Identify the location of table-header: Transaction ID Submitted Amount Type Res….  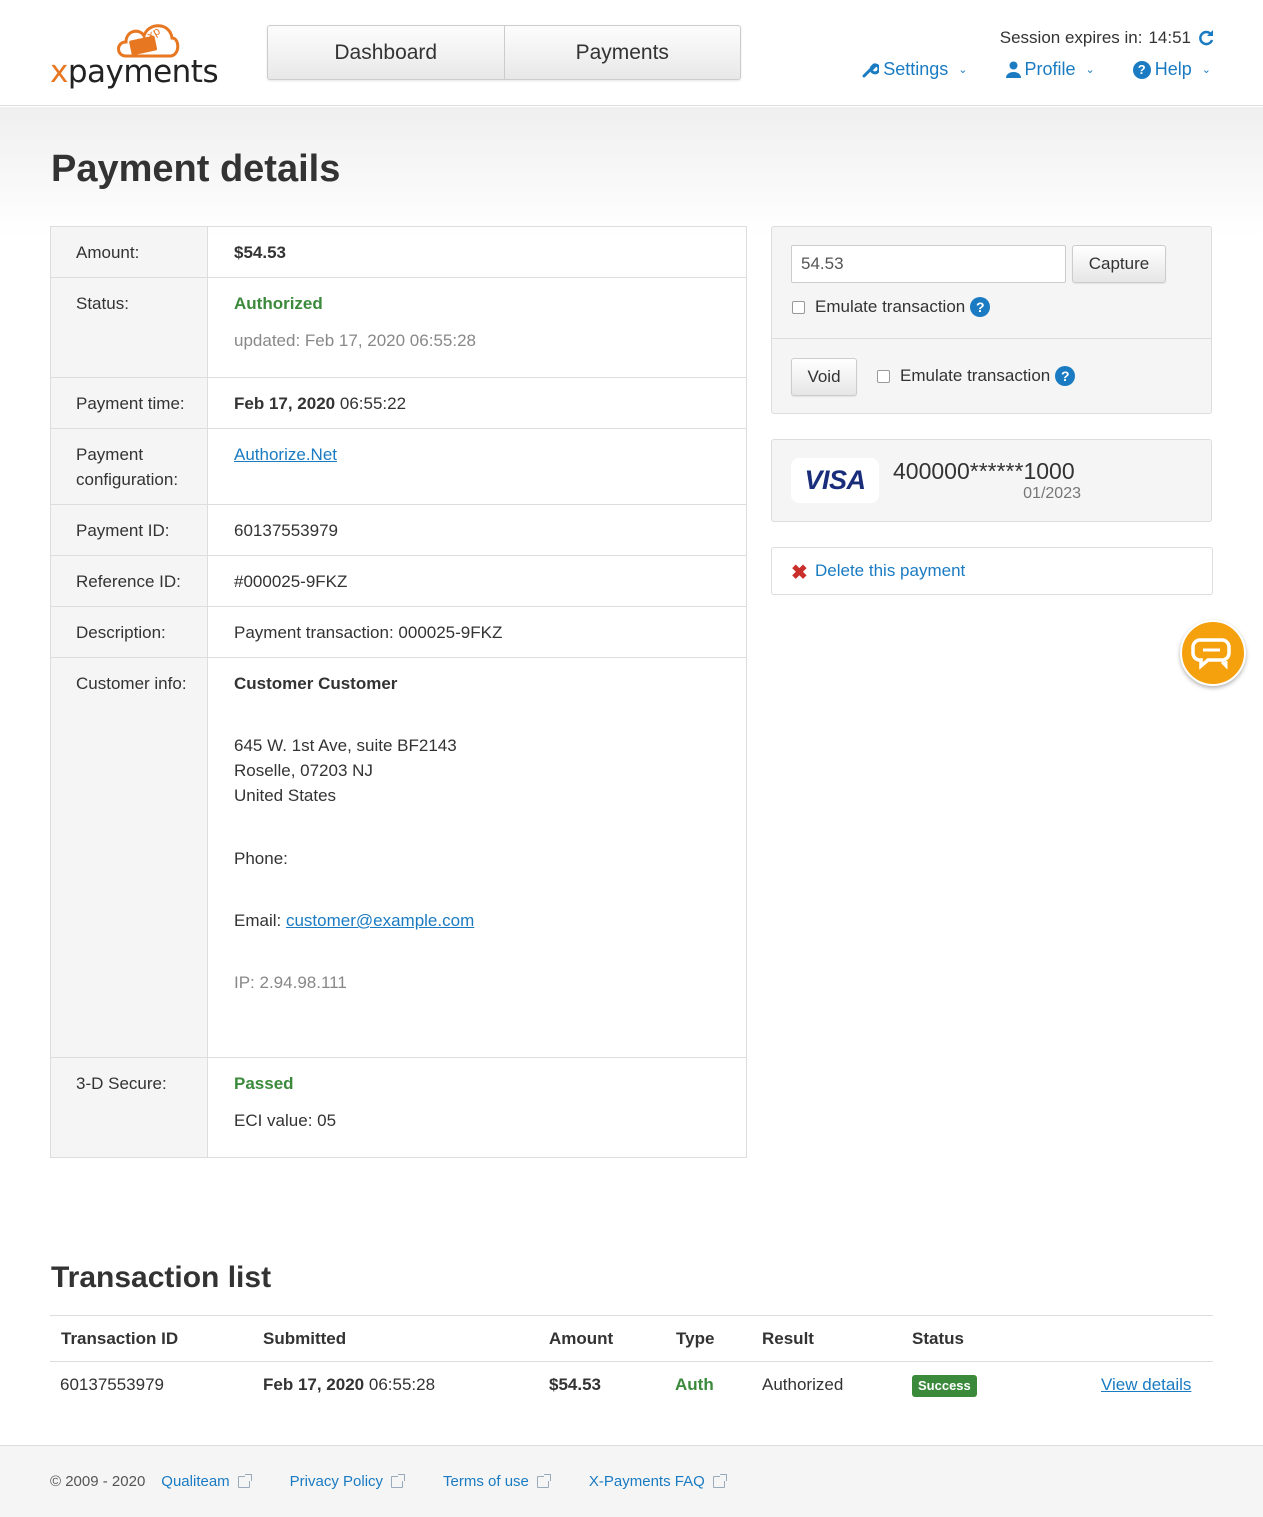
(631, 1339).